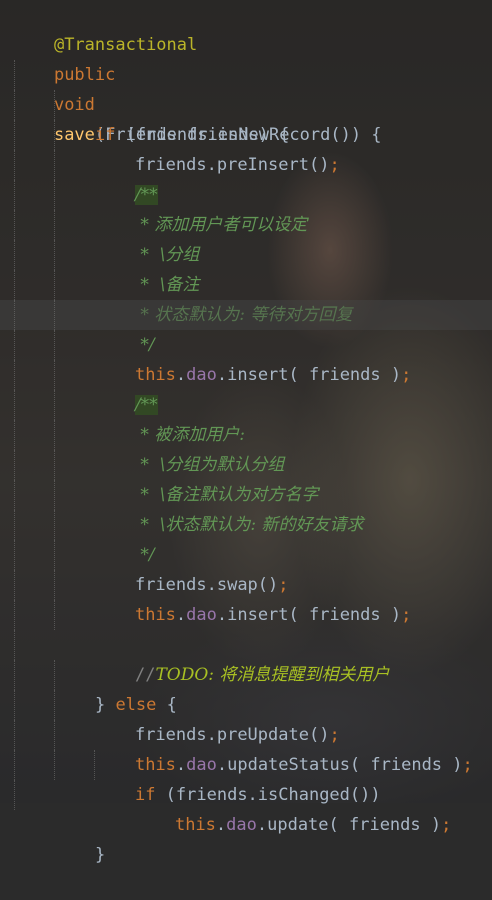 This screenshot has width=492, height=900. Describe the element at coordinates (246, 132) in the screenshot. I see `code-line-pre-insert: friends.preInsert();` at that location.